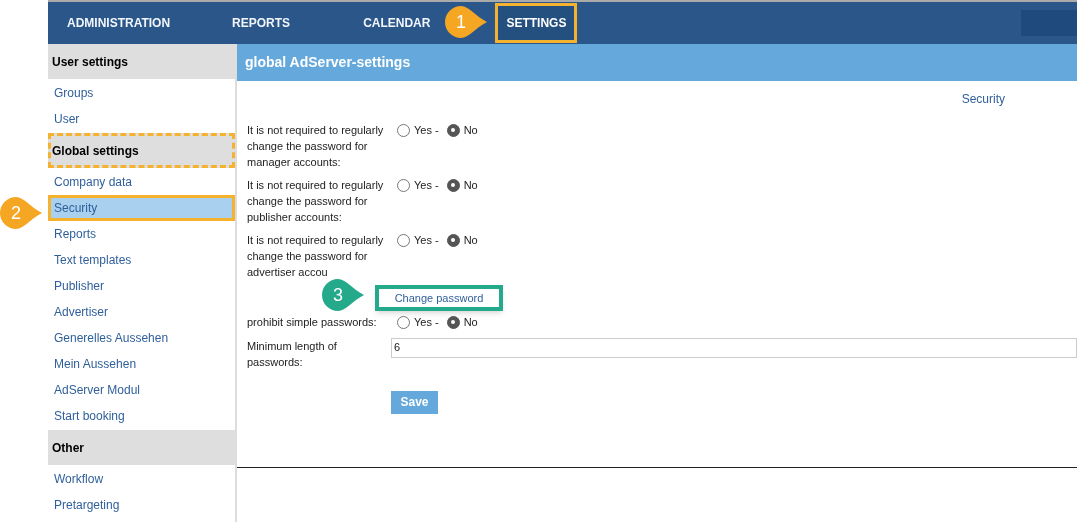  I want to click on sidebar-section-header: Other, so click(141, 447).